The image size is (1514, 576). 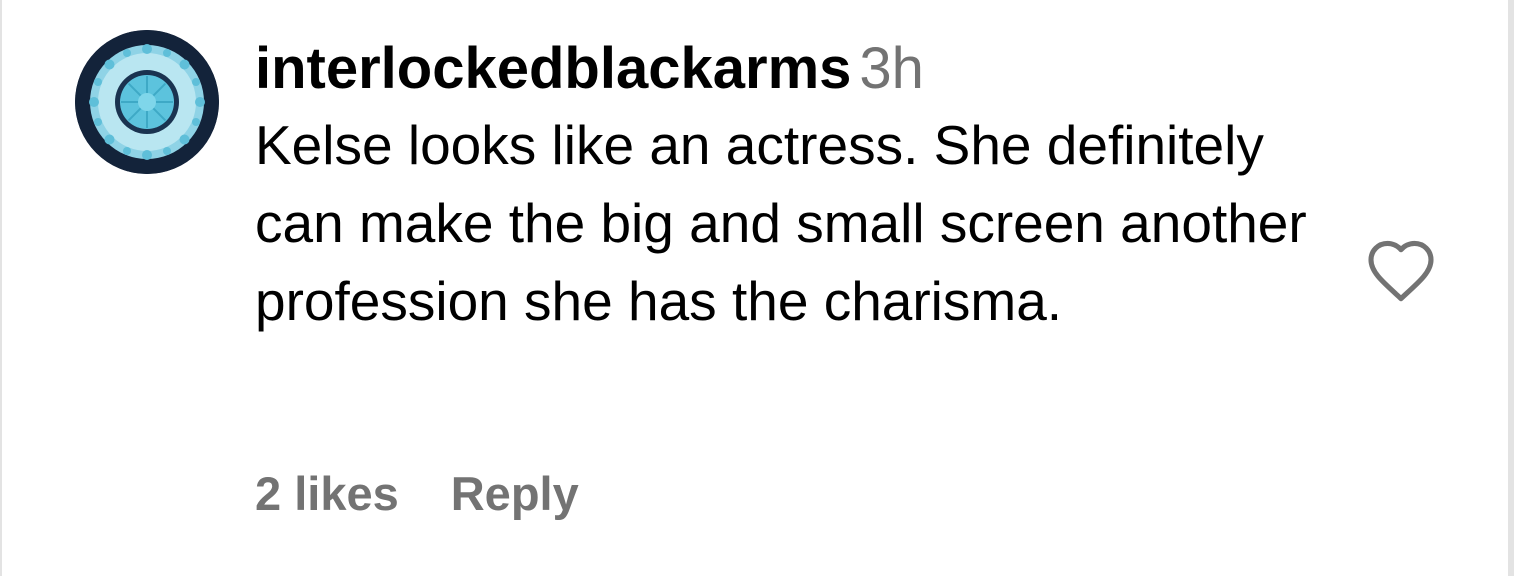 I want to click on username-link: interlockedblackarms, so click(x=553, y=68).